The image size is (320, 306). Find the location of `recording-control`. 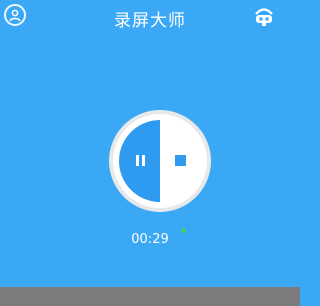

recording-control is located at coordinates (160, 161).